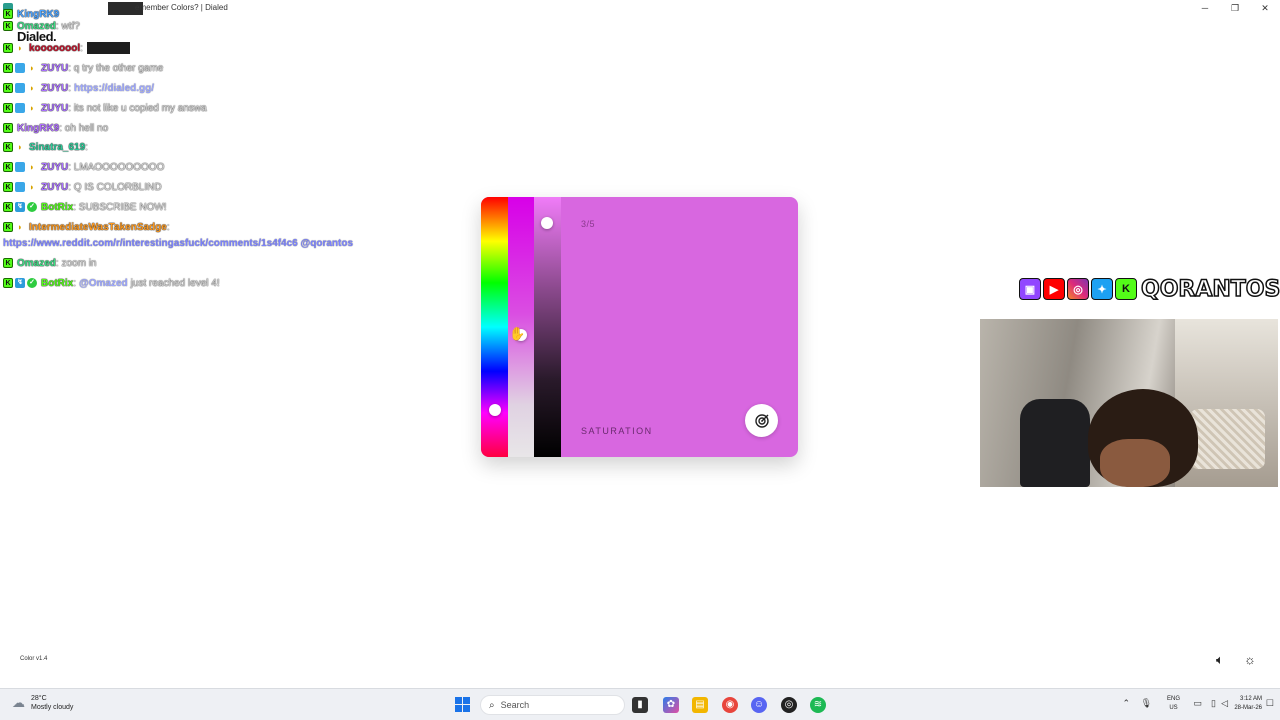 The height and width of the screenshot is (720, 1280). What do you see at coordinates (114, 88) in the screenshot?
I see `chat-link: https://dialed.gg/` at bounding box center [114, 88].